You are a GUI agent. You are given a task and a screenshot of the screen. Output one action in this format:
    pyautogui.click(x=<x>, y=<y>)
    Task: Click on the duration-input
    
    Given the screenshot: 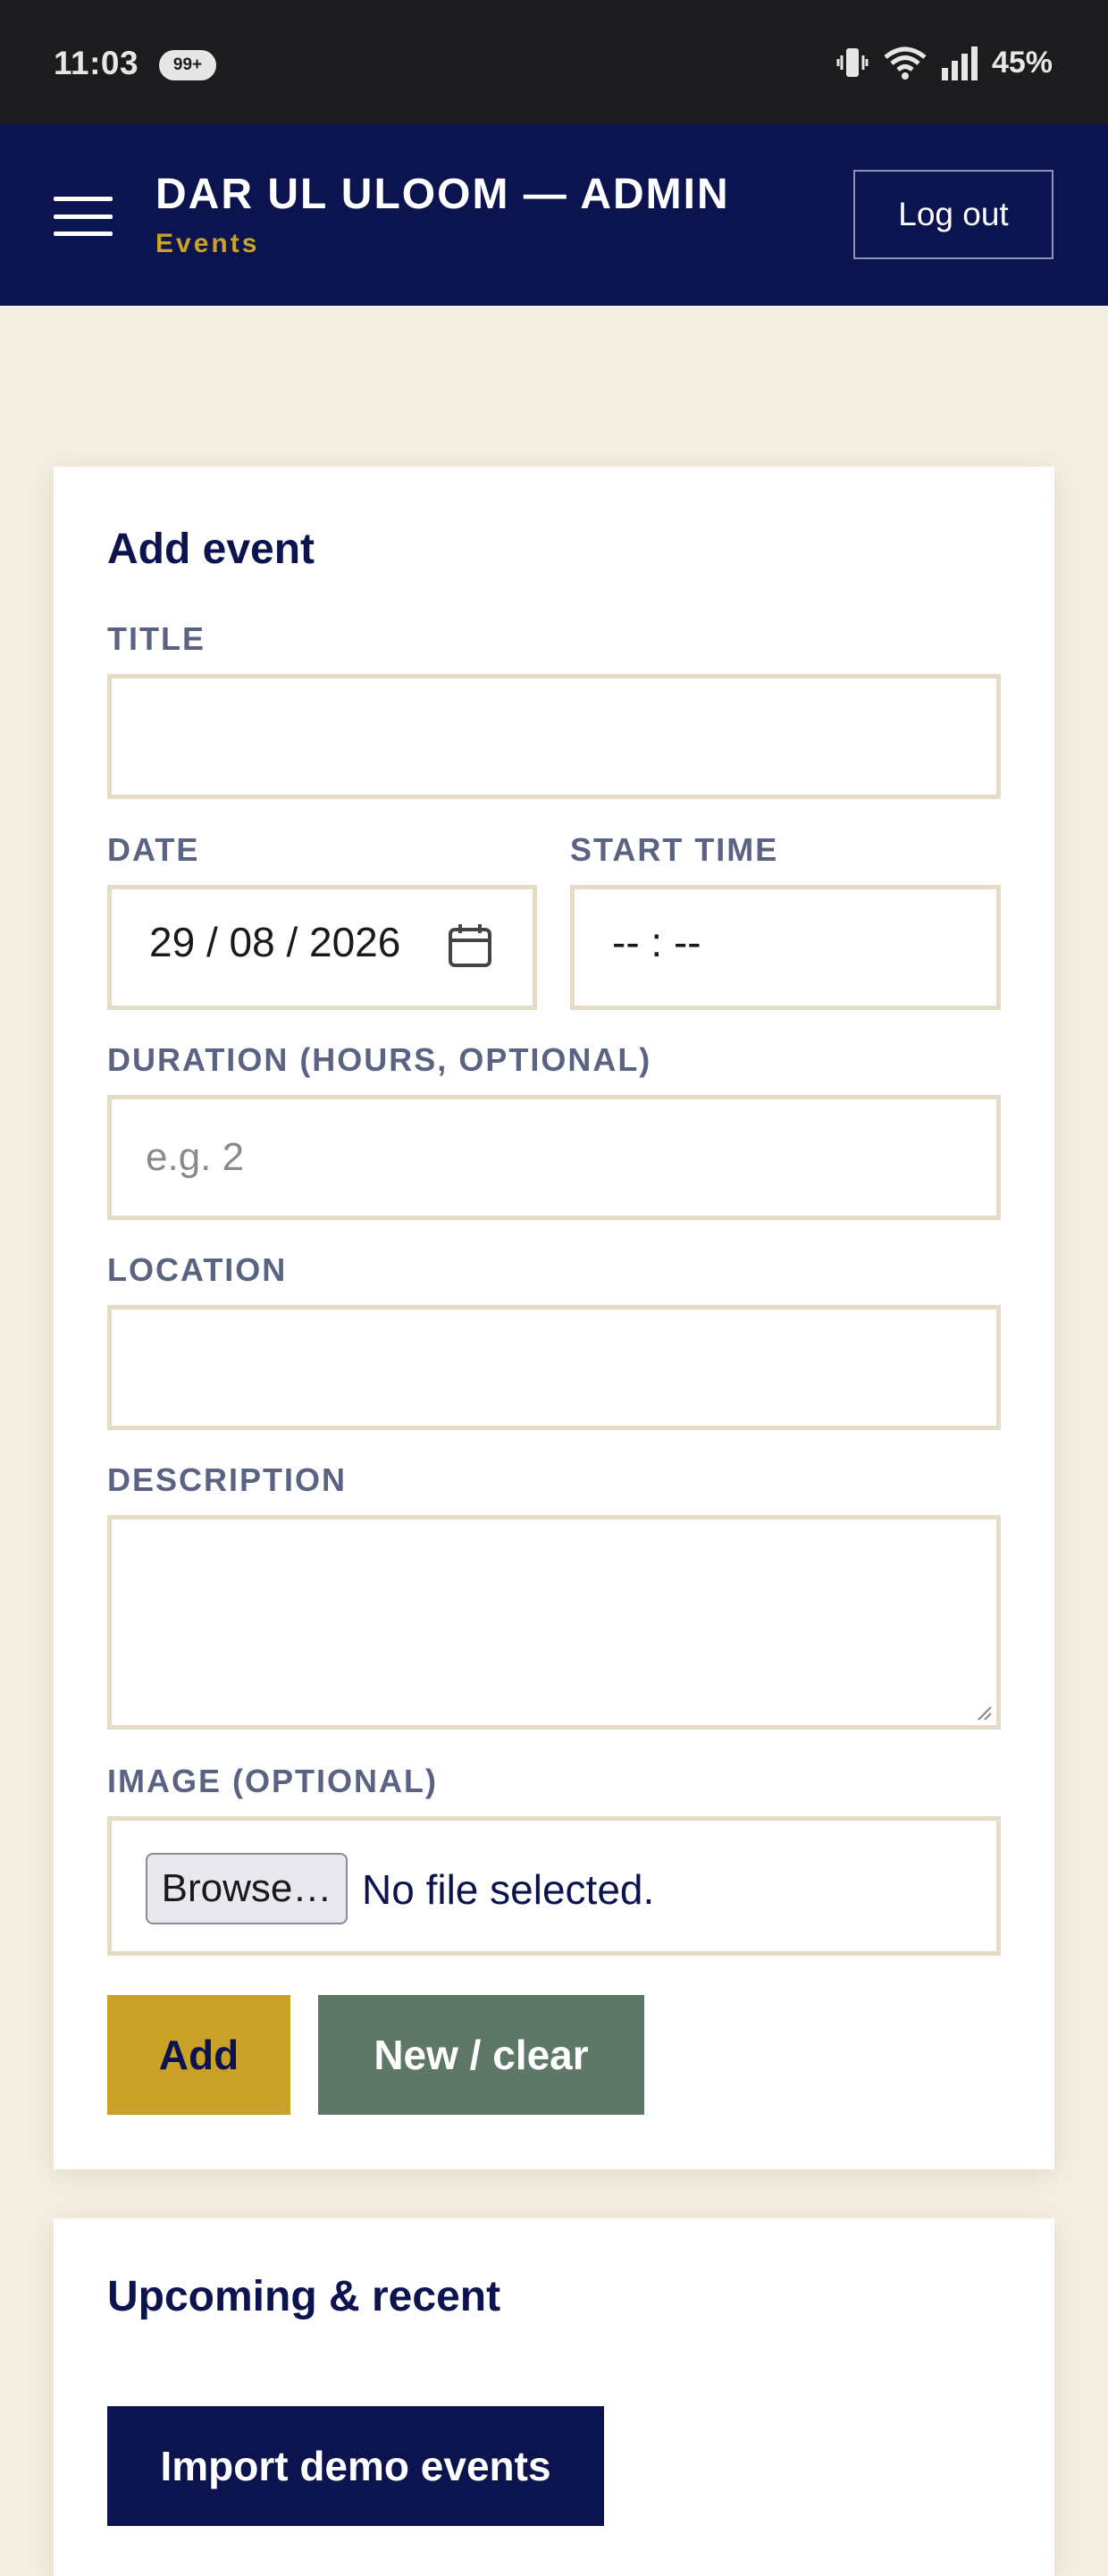 What is the action you would take?
    pyautogui.click(x=554, y=1158)
    